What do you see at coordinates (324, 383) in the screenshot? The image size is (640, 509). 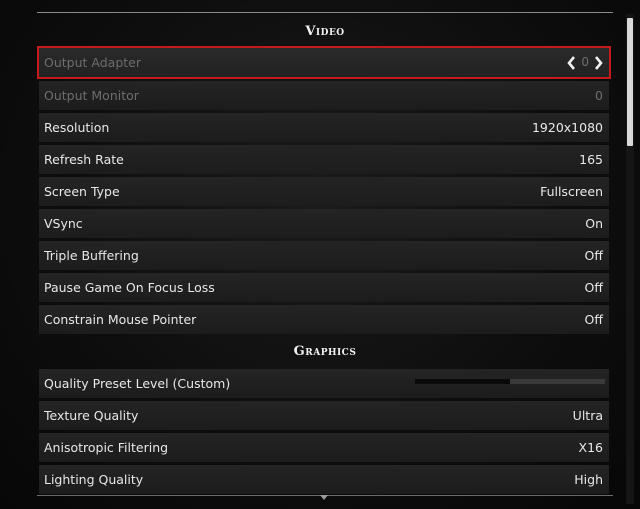 I see `setting-row-quality-preset-level: Quality Preset Level (Custom)` at bounding box center [324, 383].